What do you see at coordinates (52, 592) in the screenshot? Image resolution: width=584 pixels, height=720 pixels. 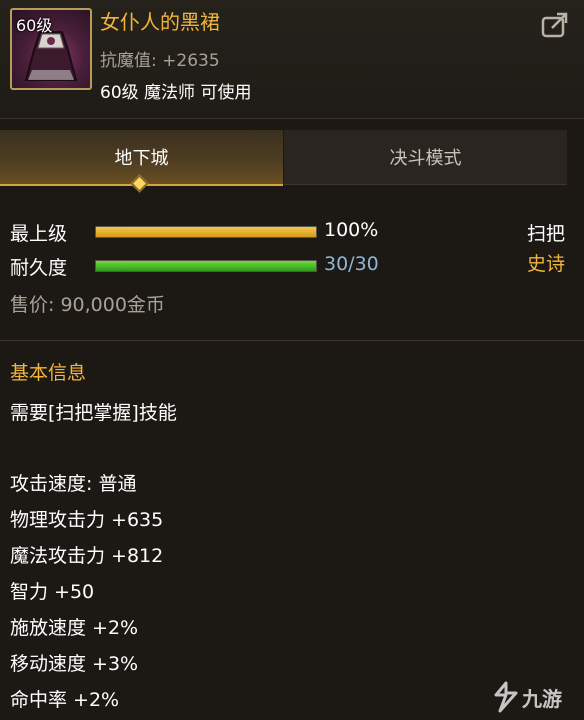 I see `info-line: 智力 +50` at bounding box center [52, 592].